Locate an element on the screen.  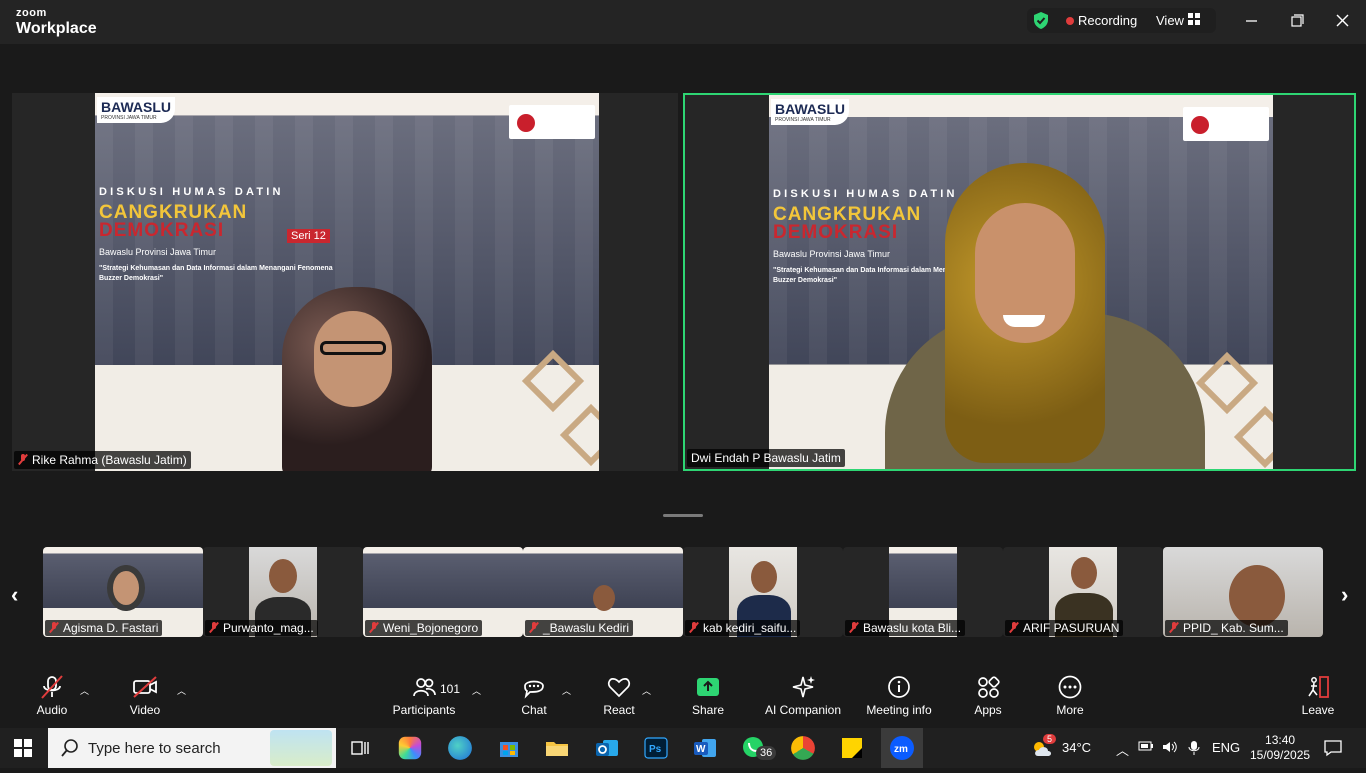
participant-name-tag: ARIF PASURUAN is located at coordinates (1064, 628).